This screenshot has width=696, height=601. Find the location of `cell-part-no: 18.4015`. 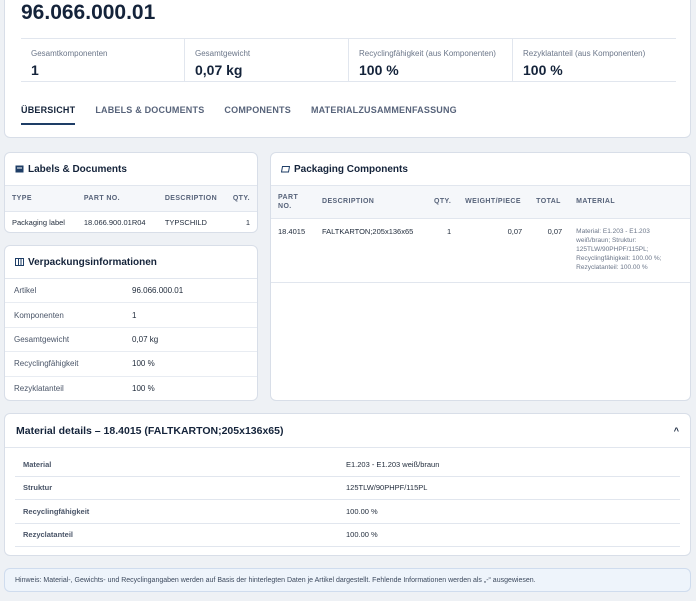

cell-part-no: 18.4015 is located at coordinates (293, 250).